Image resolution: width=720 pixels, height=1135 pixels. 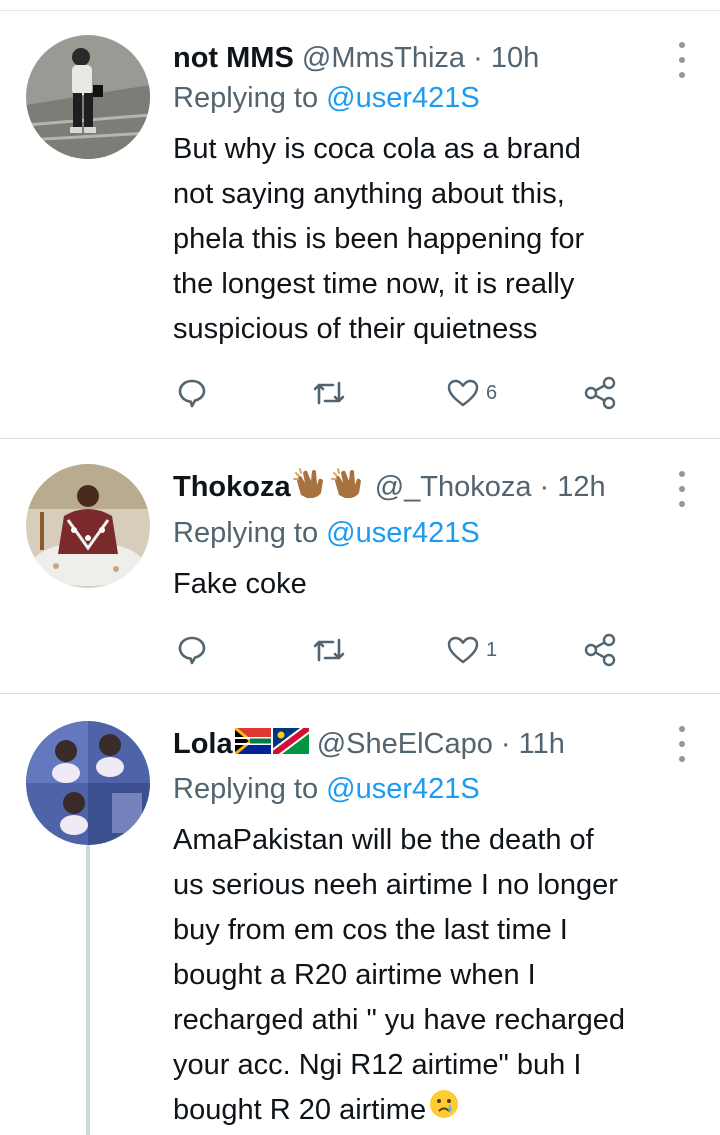 What do you see at coordinates (444, 1111) in the screenshot?
I see `crying-face-emoji` at bounding box center [444, 1111].